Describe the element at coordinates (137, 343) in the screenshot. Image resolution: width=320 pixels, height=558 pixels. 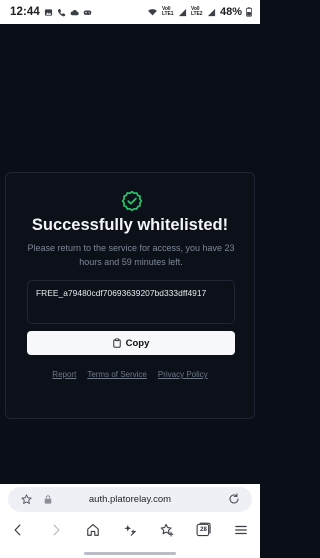
I see `copy-button-label: Copy` at that location.